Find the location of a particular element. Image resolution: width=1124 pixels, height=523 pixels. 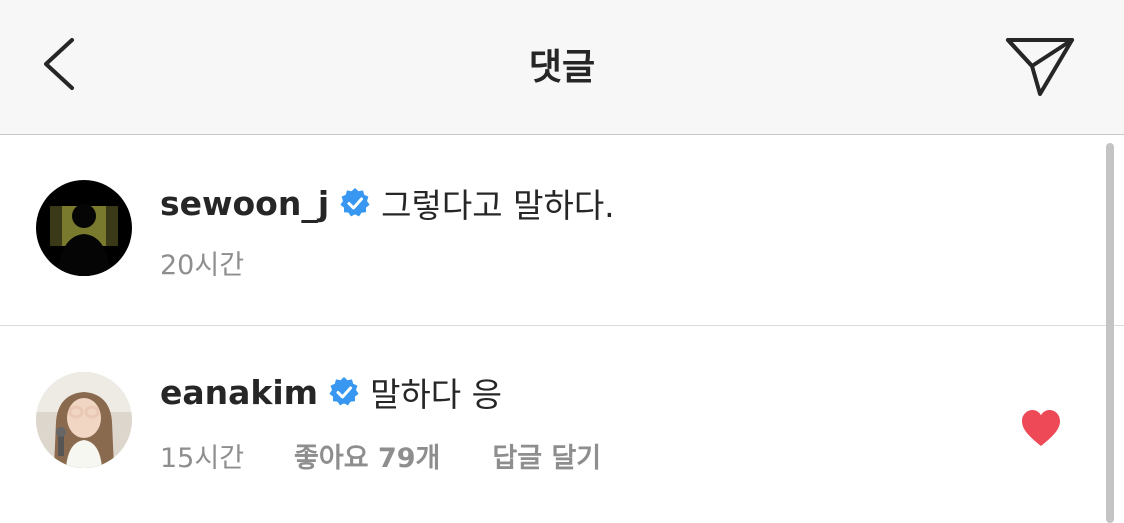

comment-meta: 15시간 좋아요 79개 답글 달기 is located at coordinates (380, 455).